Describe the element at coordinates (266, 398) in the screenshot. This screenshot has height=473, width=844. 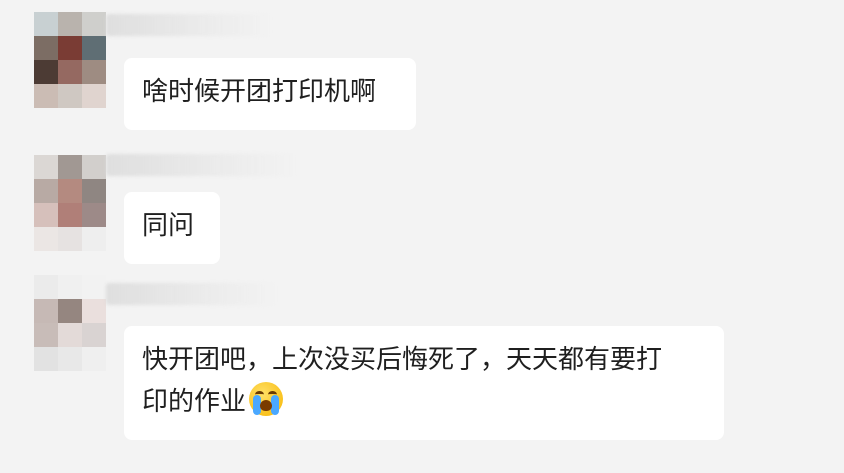
I see `loudly-crying-face-icon` at that location.